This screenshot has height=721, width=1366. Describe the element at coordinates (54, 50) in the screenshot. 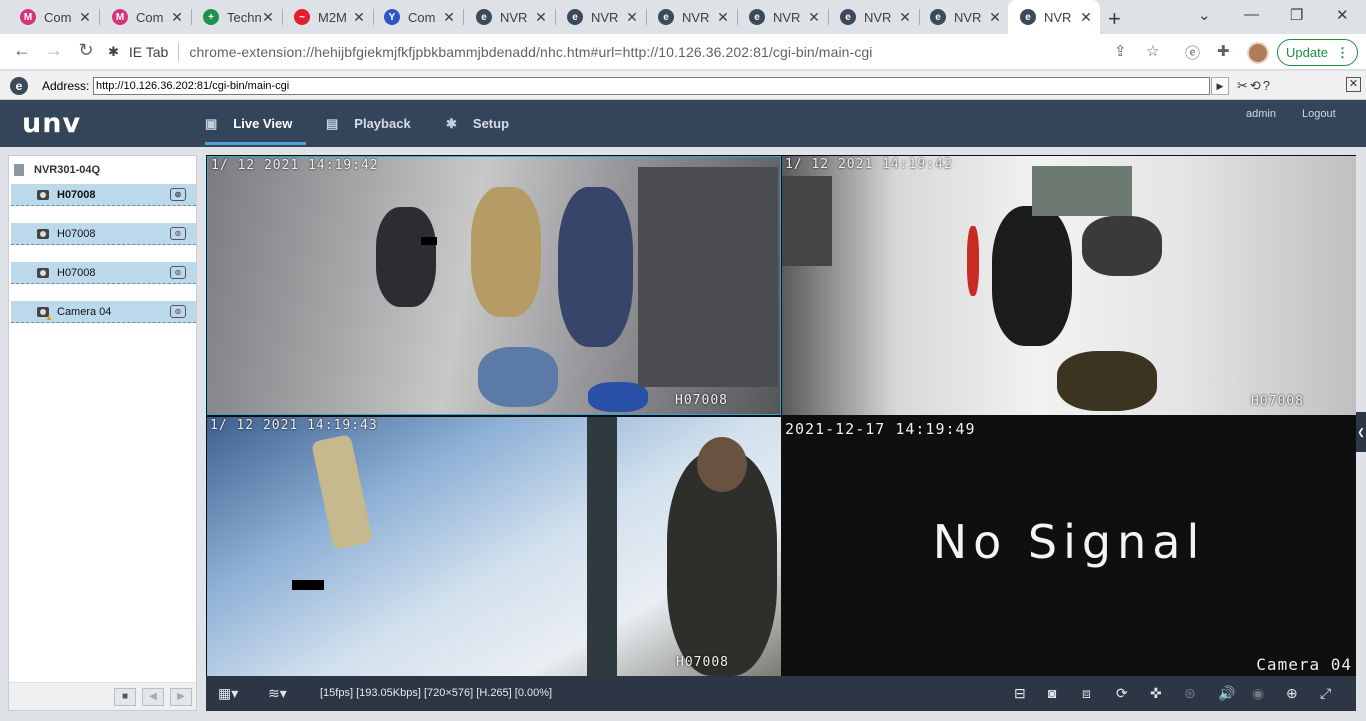

I see `forward-button: →` at that location.